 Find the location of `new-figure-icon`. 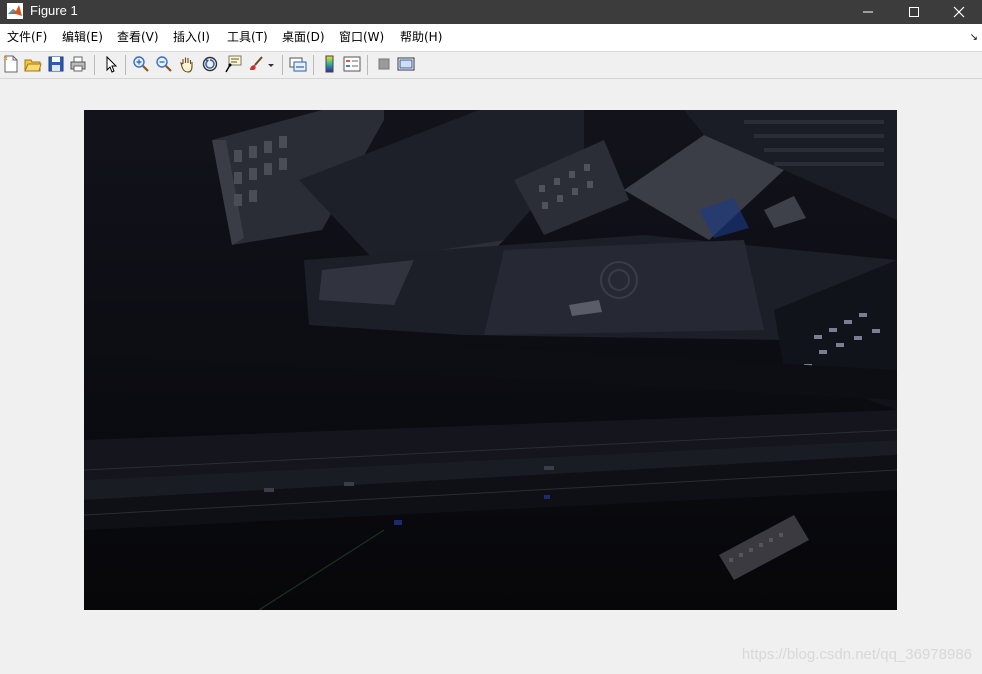

new-figure-icon is located at coordinates (10, 64).